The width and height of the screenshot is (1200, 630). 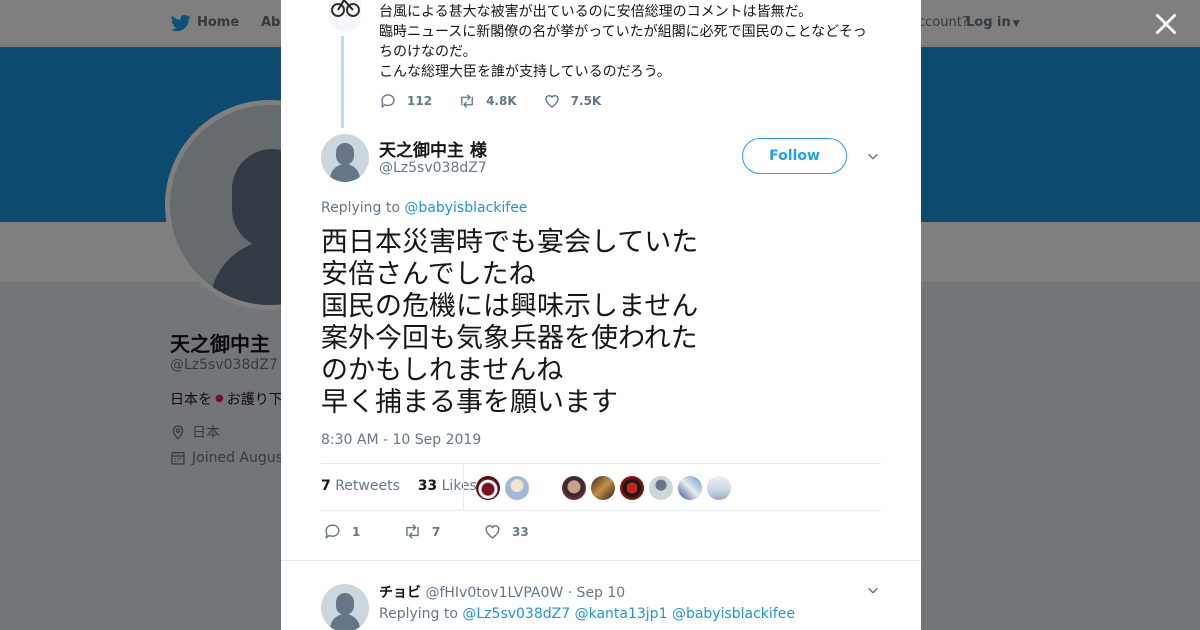 I want to click on parent-tweet-avatar, so click(x=345, y=16).